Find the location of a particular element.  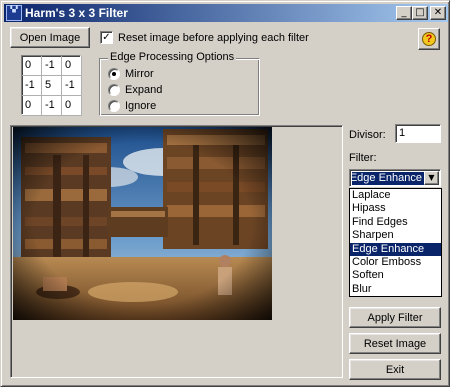

open-image-label: Open Image is located at coordinates (50, 37).